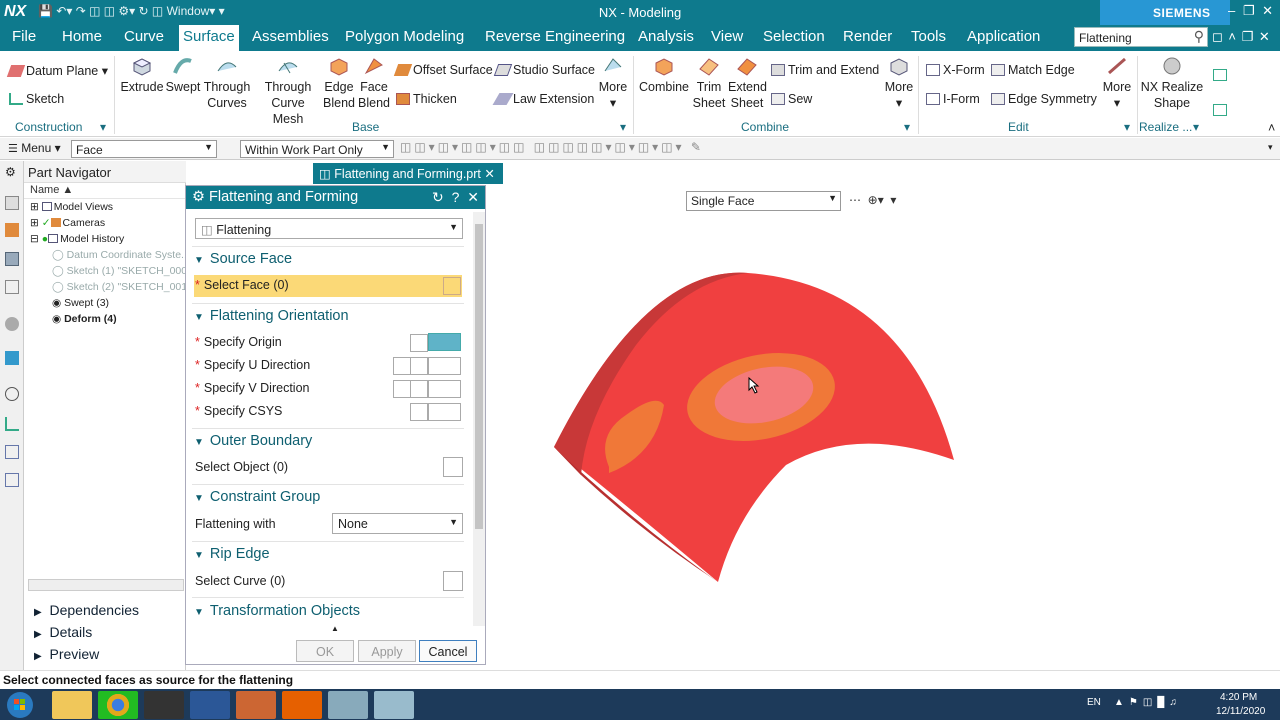 The height and width of the screenshot is (720, 1280). What do you see at coordinates (238, 342) in the screenshot?
I see `specify-origin-row: * Specify Origin` at bounding box center [238, 342].